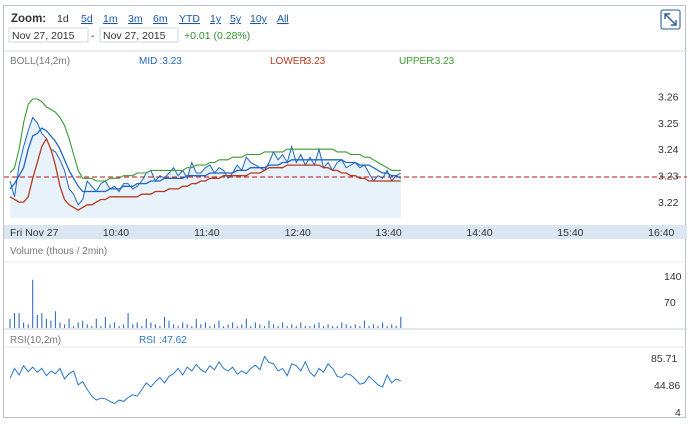 The width and height of the screenshot is (691, 424). Describe the element at coordinates (673, 277) in the screenshot. I see `volume-tick-140: 140` at that location.